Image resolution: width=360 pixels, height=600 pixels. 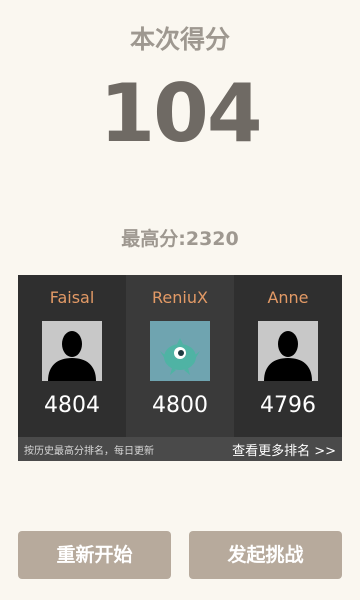 What do you see at coordinates (181, 113) in the screenshot?
I see `current-score-value: 104` at bounding box center [181, 113].